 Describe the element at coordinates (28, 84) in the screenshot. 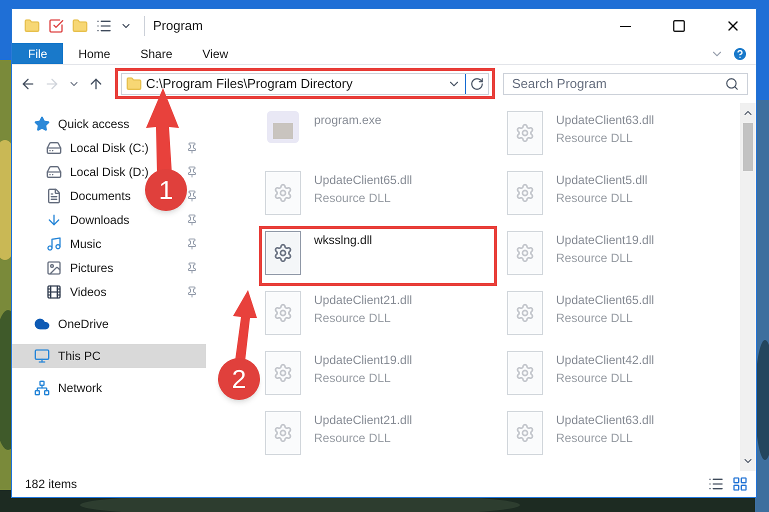

I see `back-icon` at that location.